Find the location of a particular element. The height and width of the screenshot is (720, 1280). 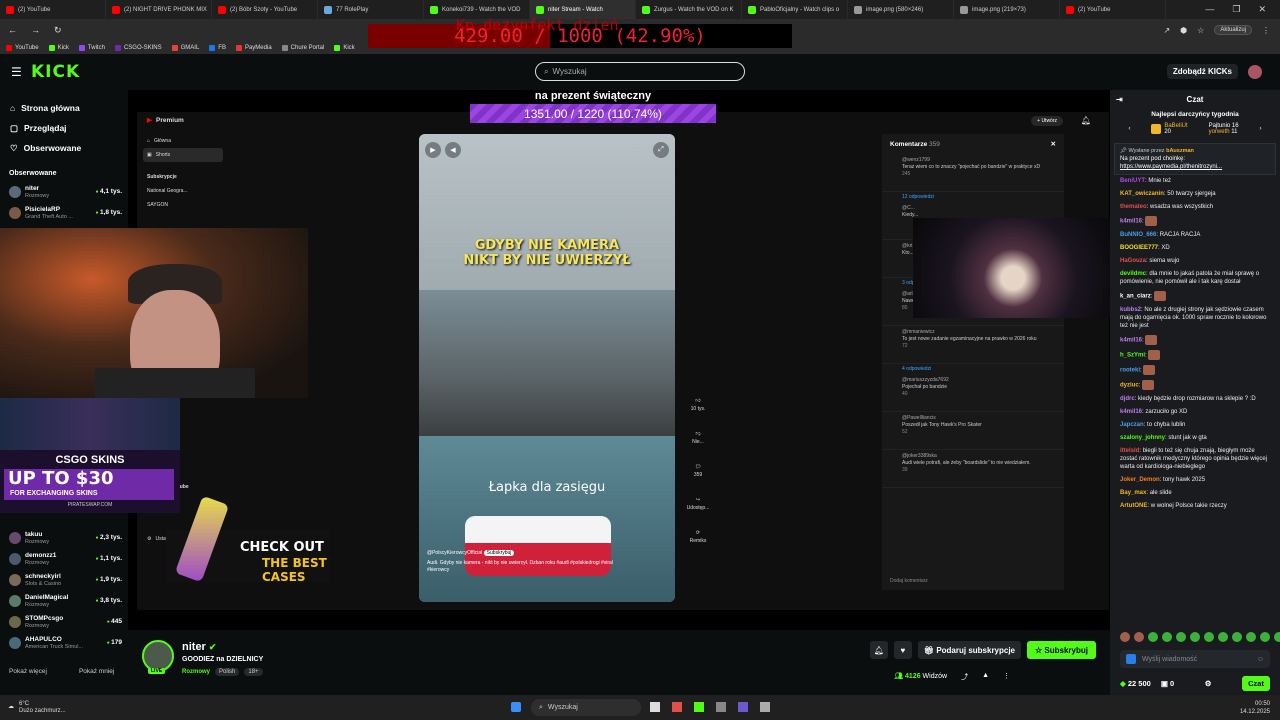

kick-emote-icon is located at coordinates (1131, 659).